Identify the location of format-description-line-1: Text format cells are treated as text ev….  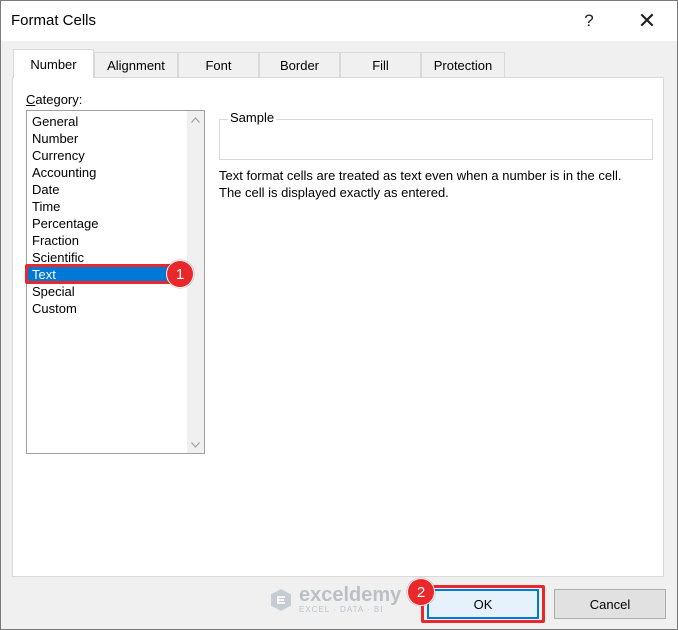
(420, 175).